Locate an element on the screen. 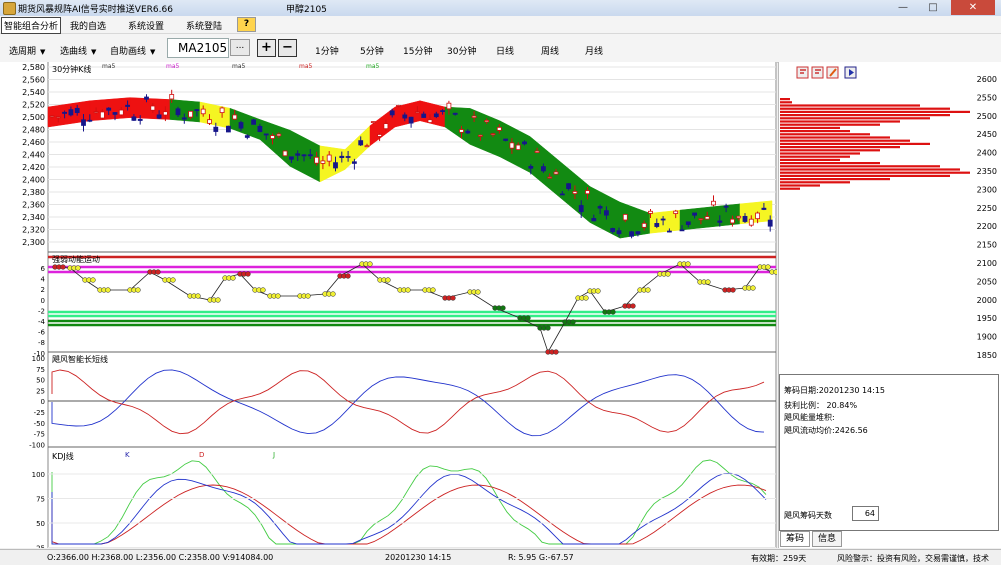  price-tick-label: 2,500 is located at coordinates (33, 117).